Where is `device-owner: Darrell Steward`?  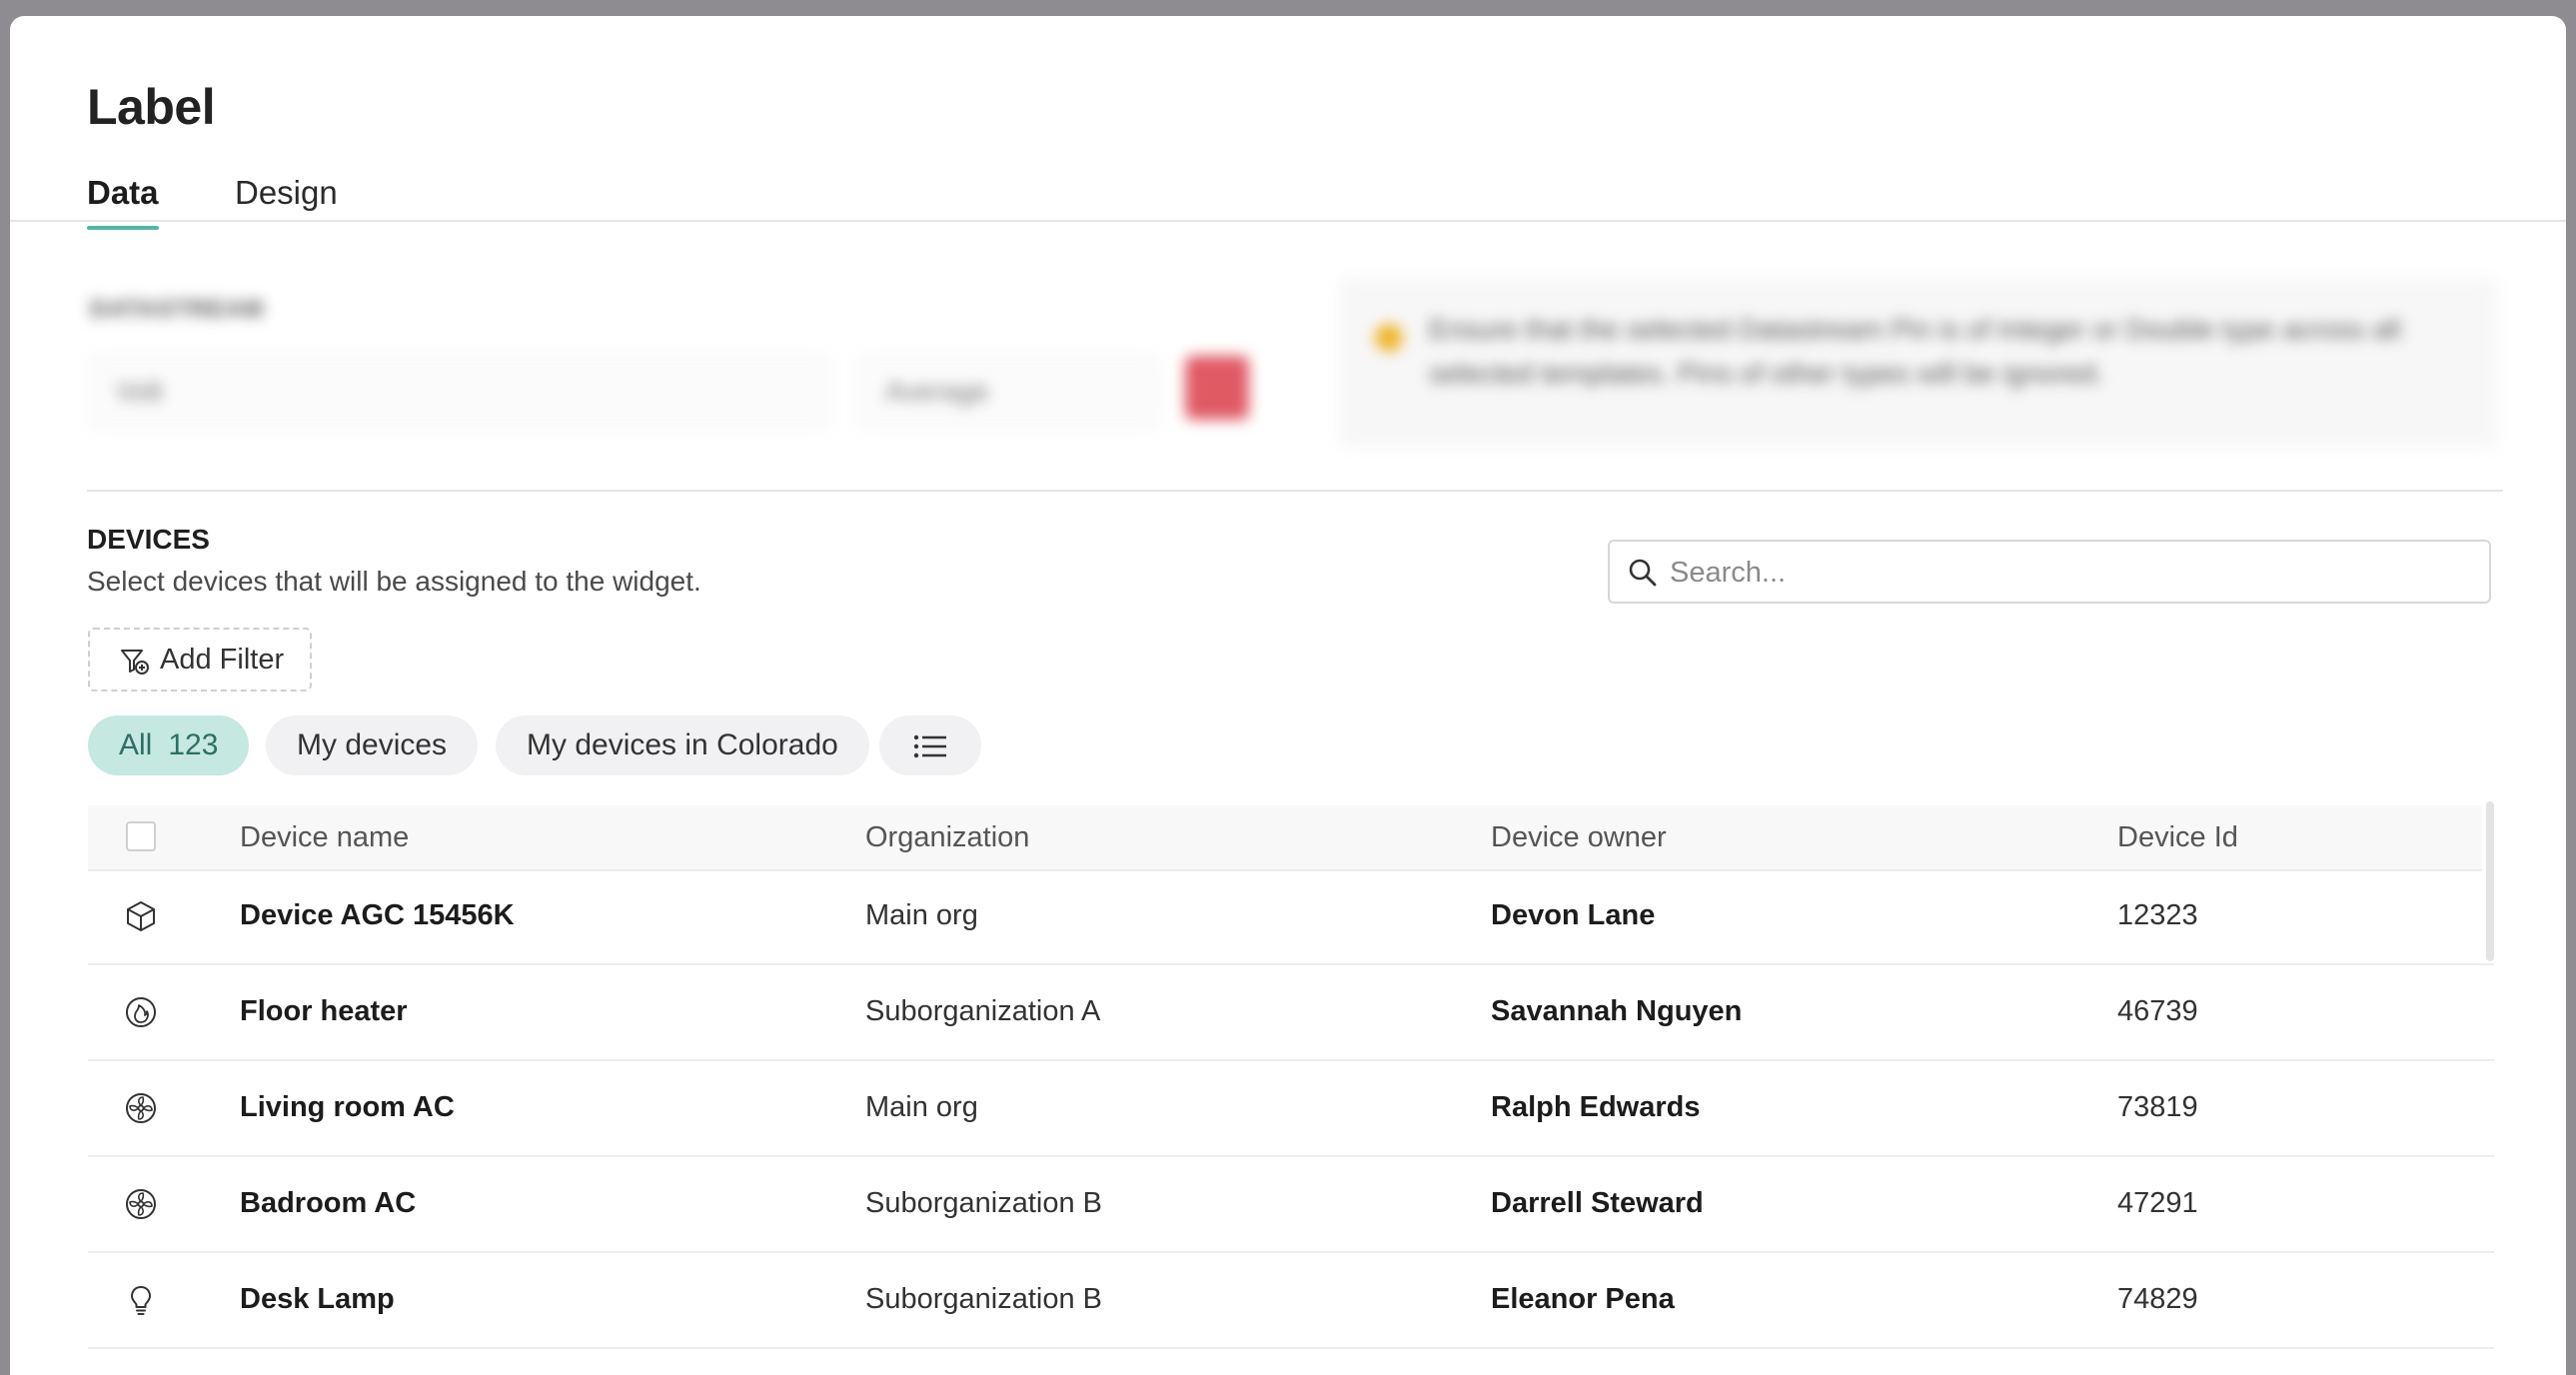 device-owner: Darrell Steward is located at coordinates (1597, 1203).